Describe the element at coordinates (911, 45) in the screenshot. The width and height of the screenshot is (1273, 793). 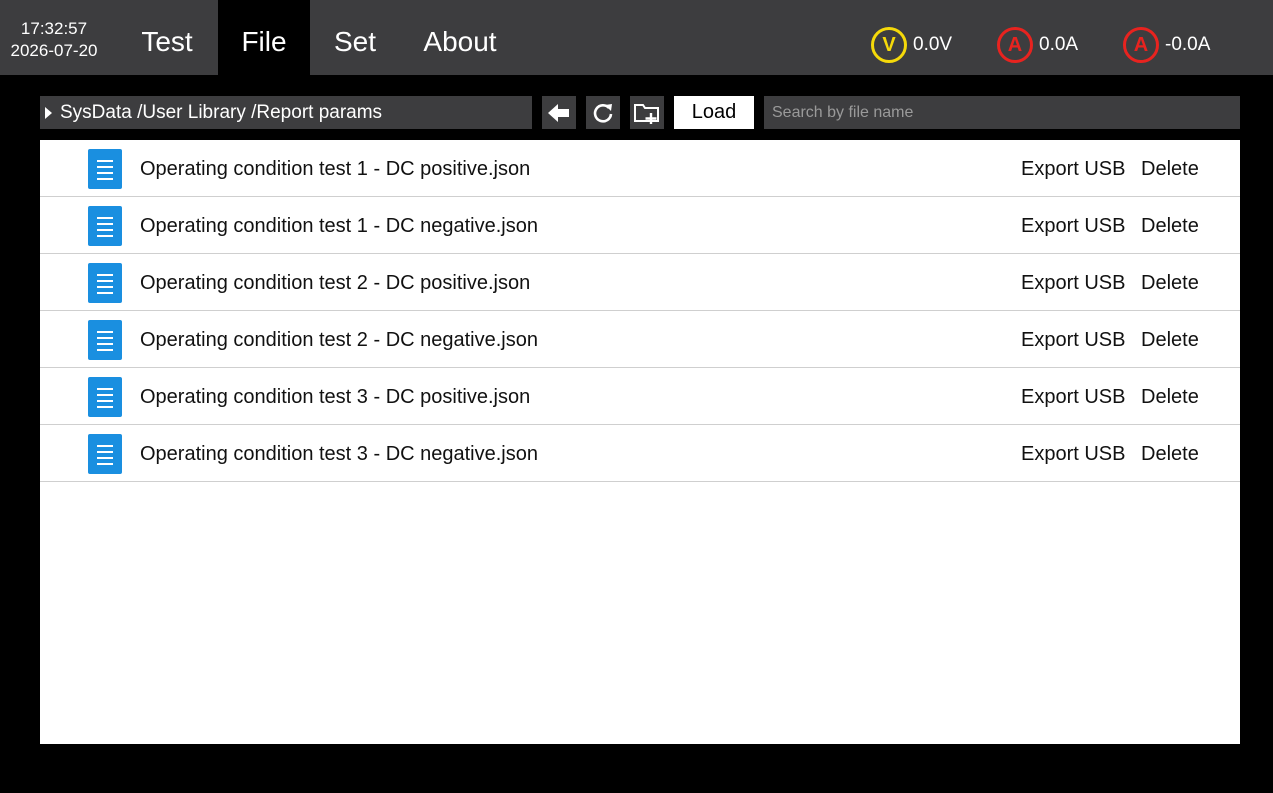
I see `voltage-meter: V 0.0V` at that location.